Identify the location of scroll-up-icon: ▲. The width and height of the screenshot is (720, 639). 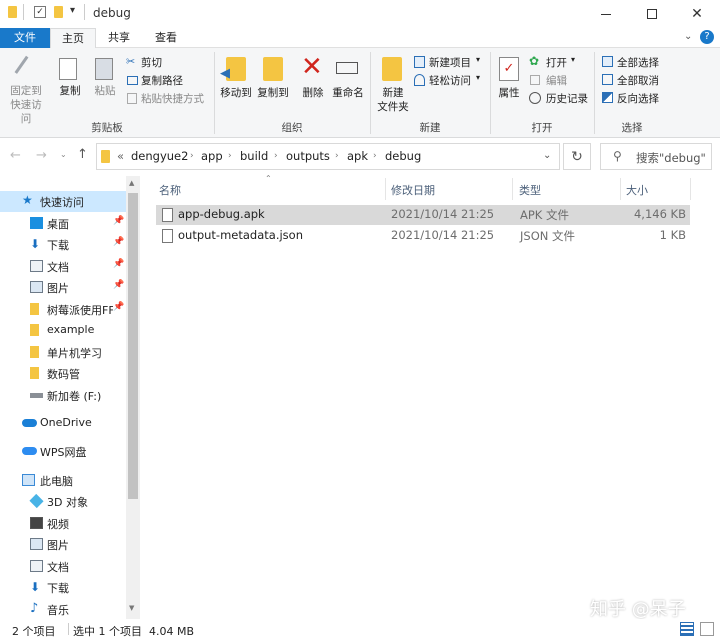
(131, 183).